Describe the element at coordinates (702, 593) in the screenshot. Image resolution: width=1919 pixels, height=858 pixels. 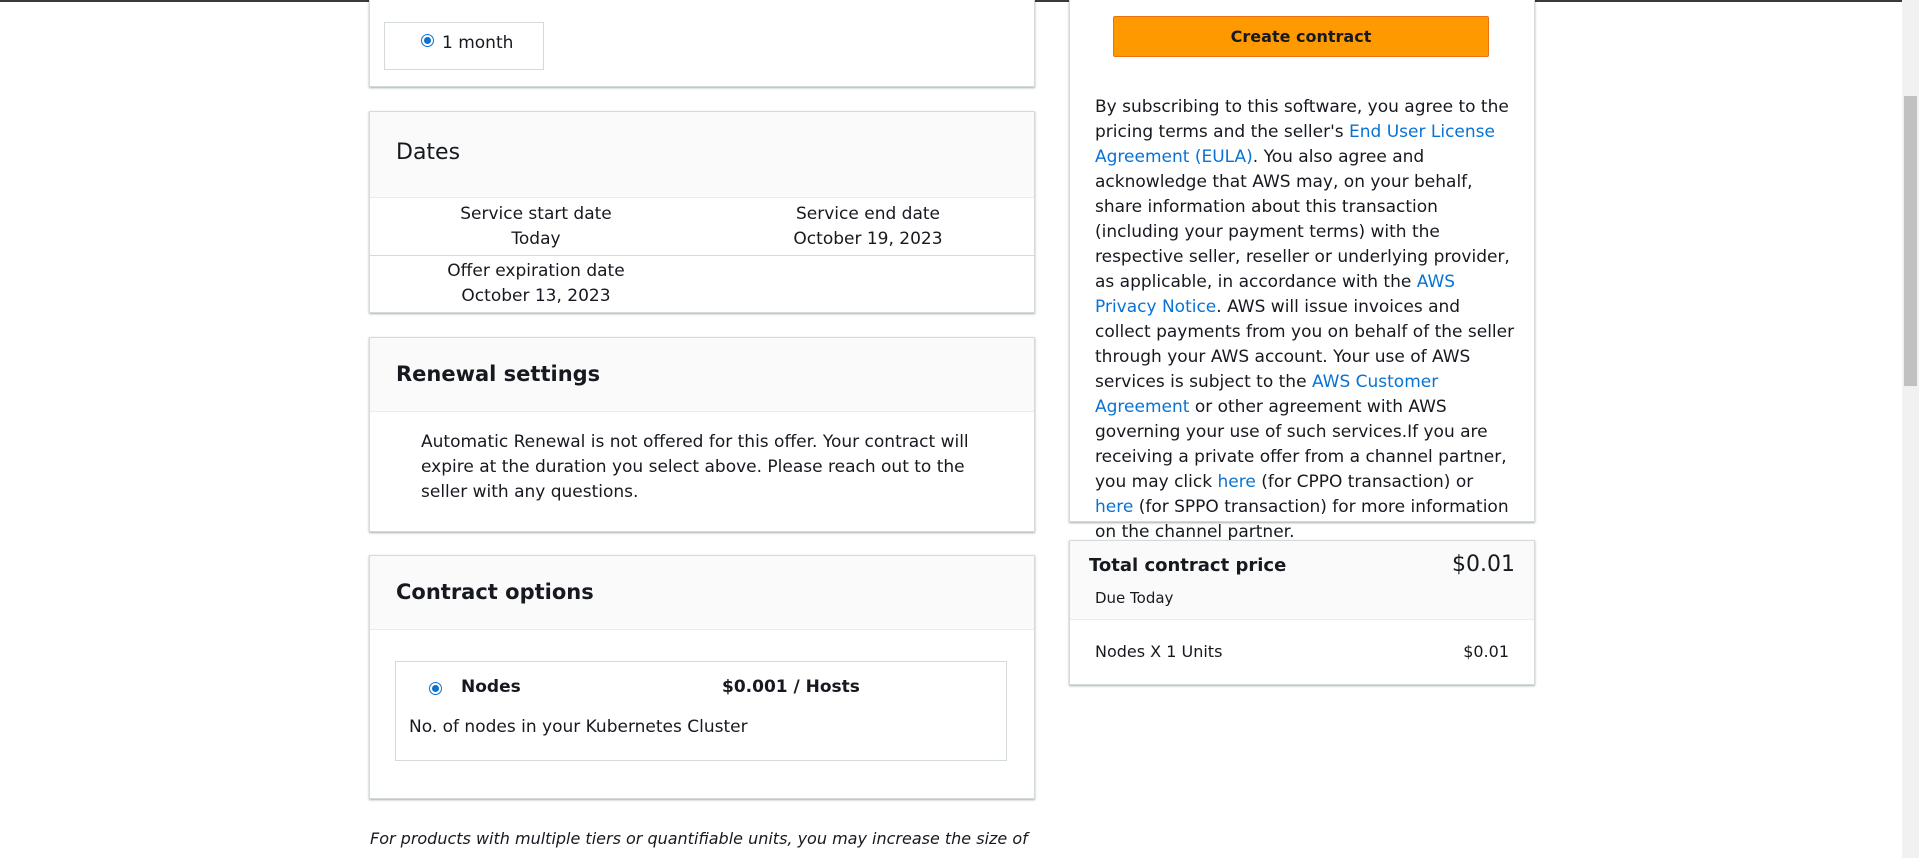
I see `contract-options-header: Contract options` at that location.